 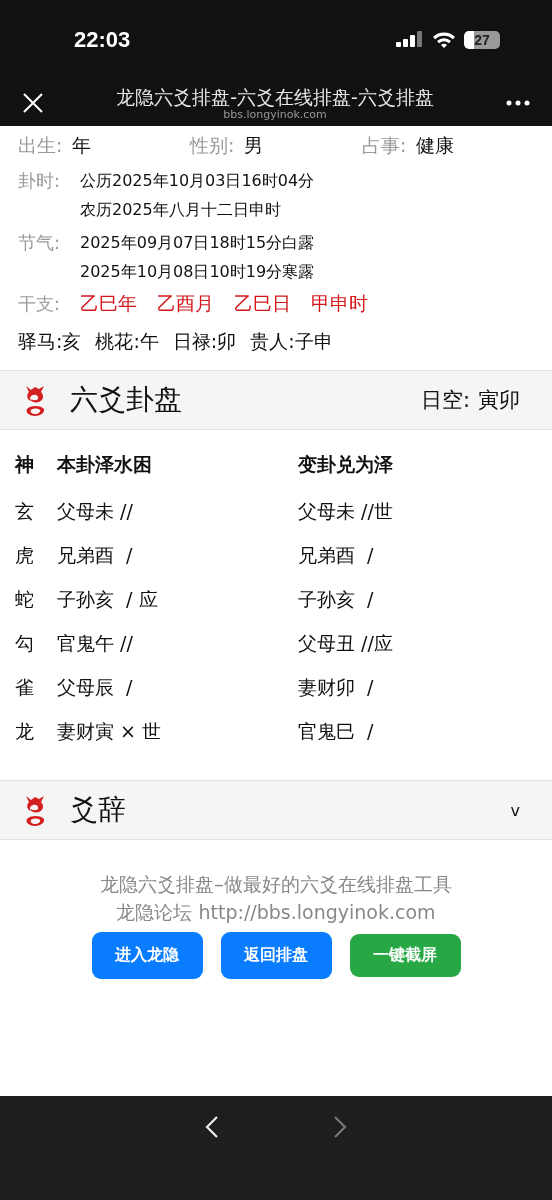 I want to click on column-header: 神, so click(x=25, y=464).